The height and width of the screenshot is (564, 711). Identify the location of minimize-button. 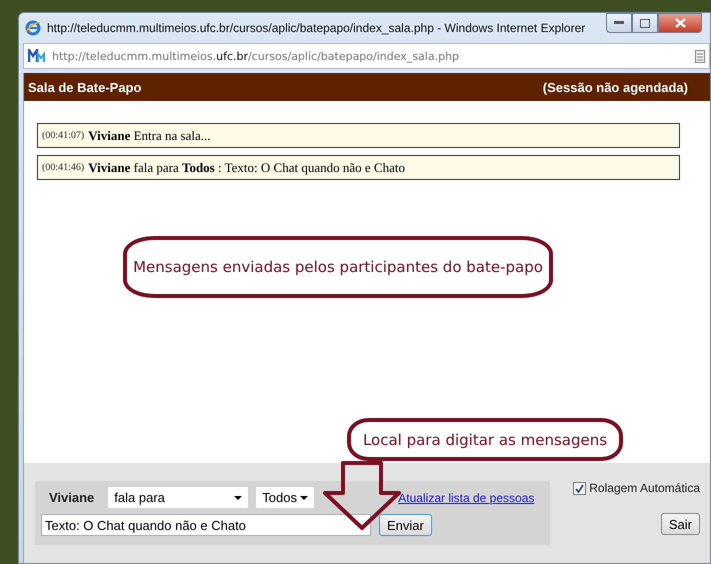
(619, 23).